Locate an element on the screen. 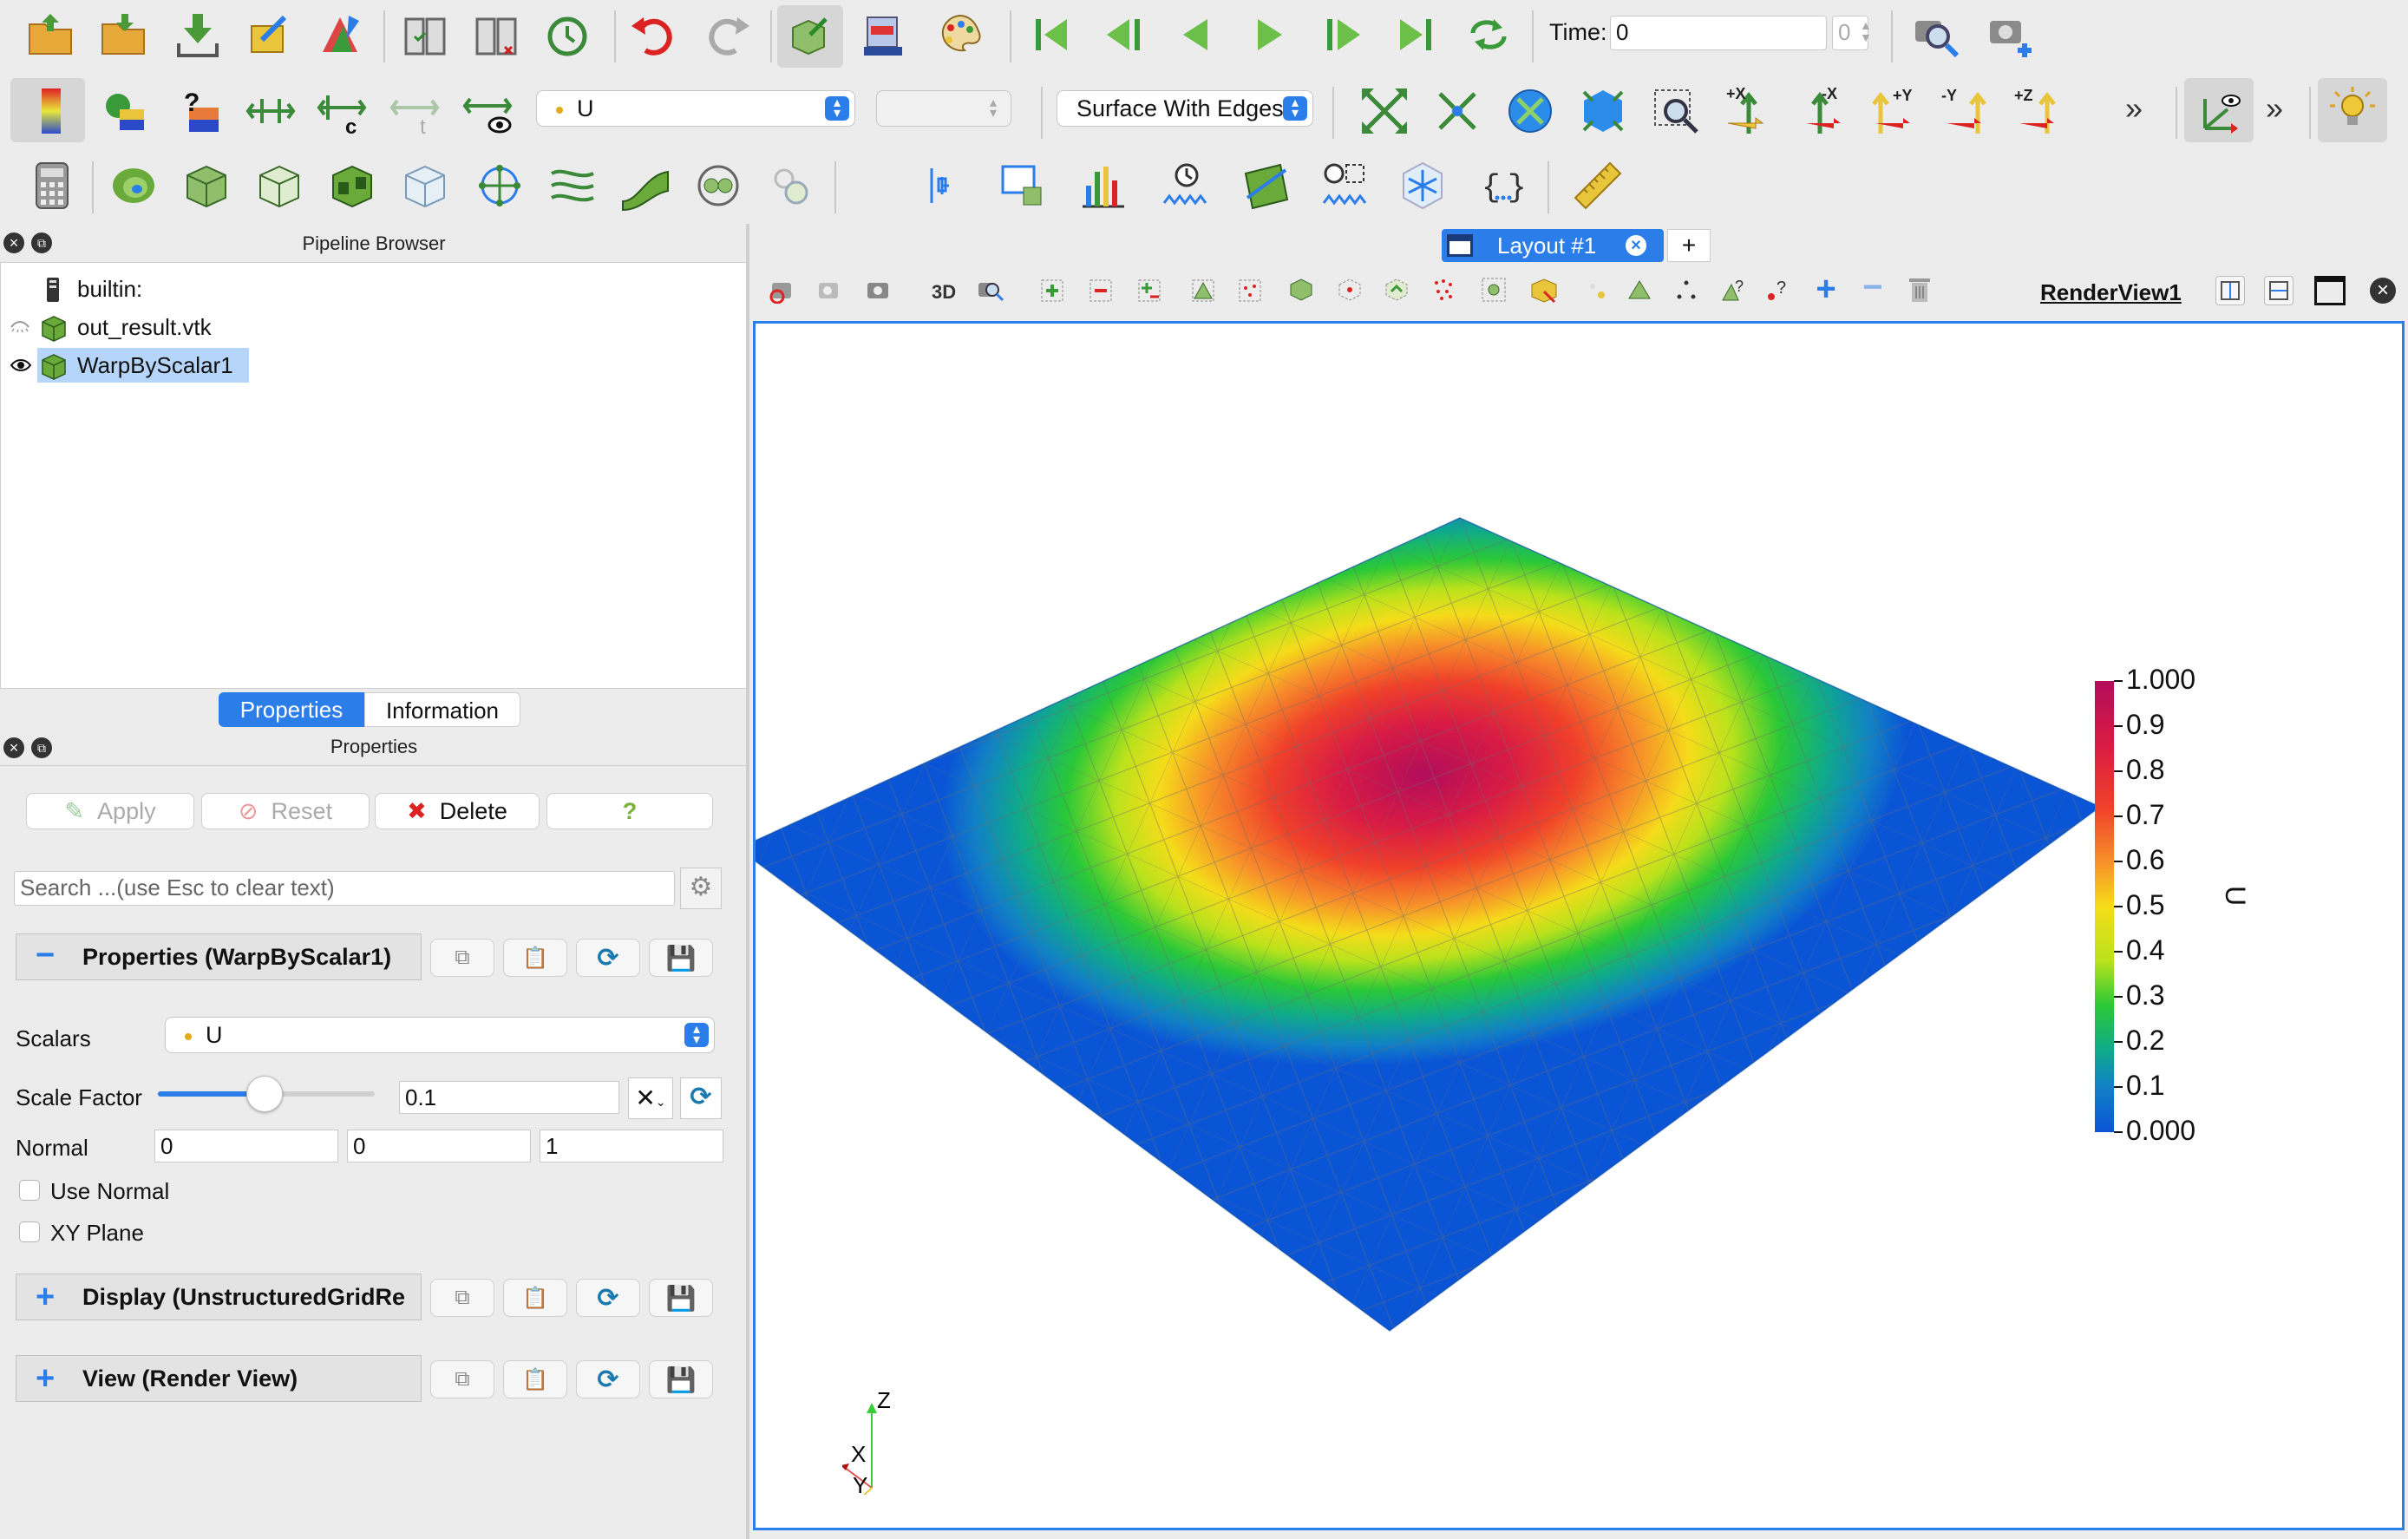 The height and width of the screenshot is (1539, 2408). calculator-icon is located at coordinates (52, 185).